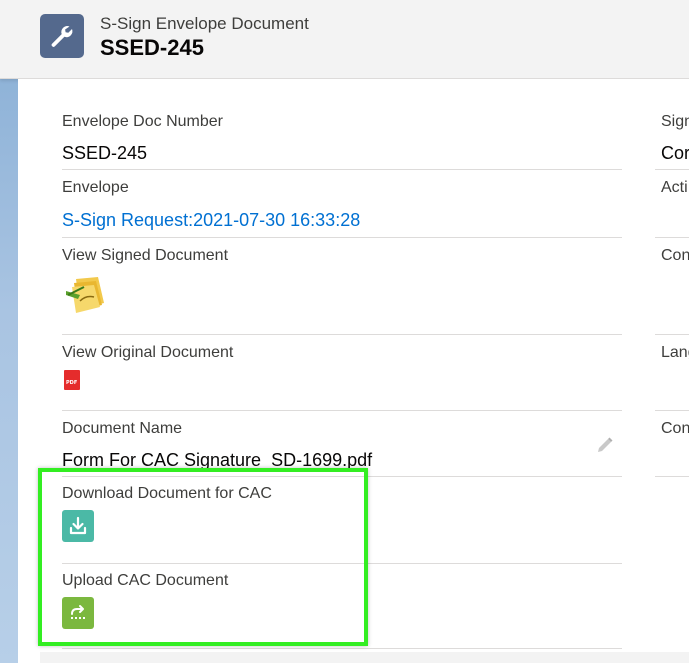 This screenshot has width=689, height=663. What do you see at coordinates (672, 203) in the screenshot?
I see `right-field-2: Acti` at bounding box center [672, 203].